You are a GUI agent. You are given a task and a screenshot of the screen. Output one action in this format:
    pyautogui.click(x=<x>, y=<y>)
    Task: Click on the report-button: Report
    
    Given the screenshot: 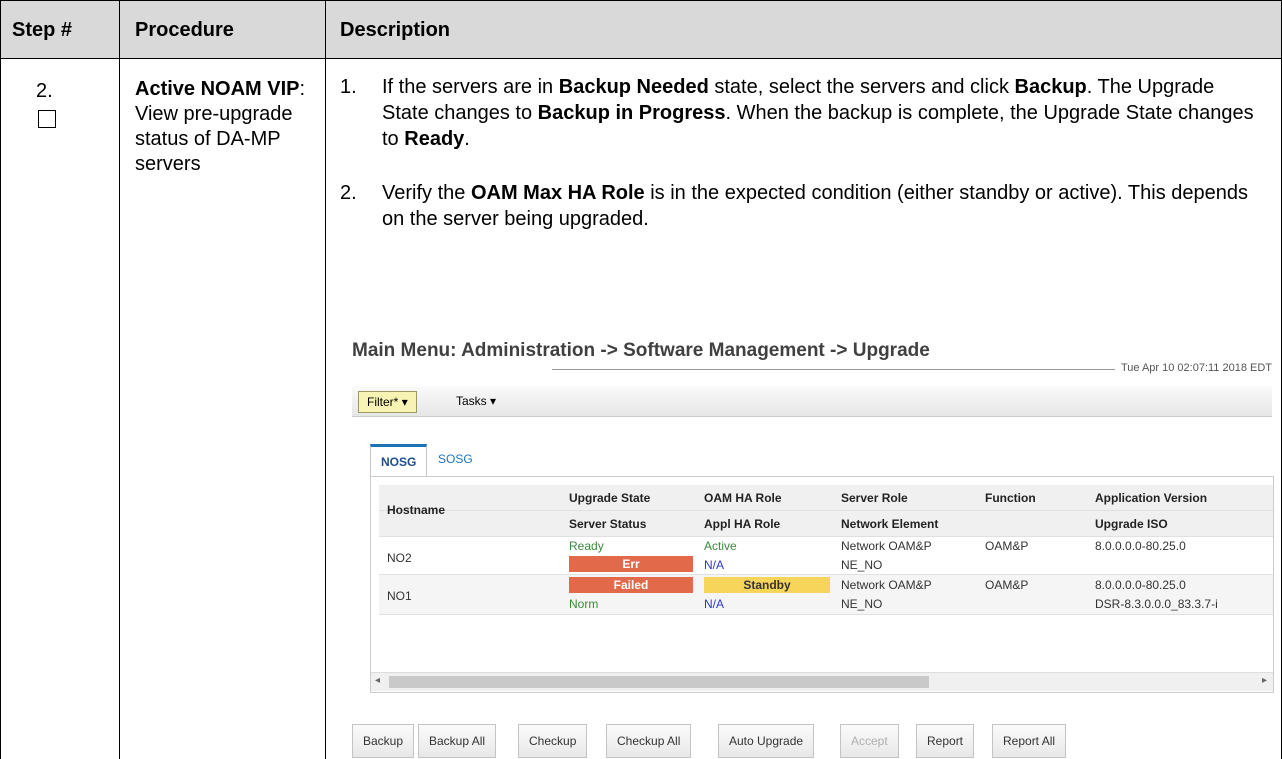 What is the action you would take?
    pyautogui.click(x=945, y=741)
    